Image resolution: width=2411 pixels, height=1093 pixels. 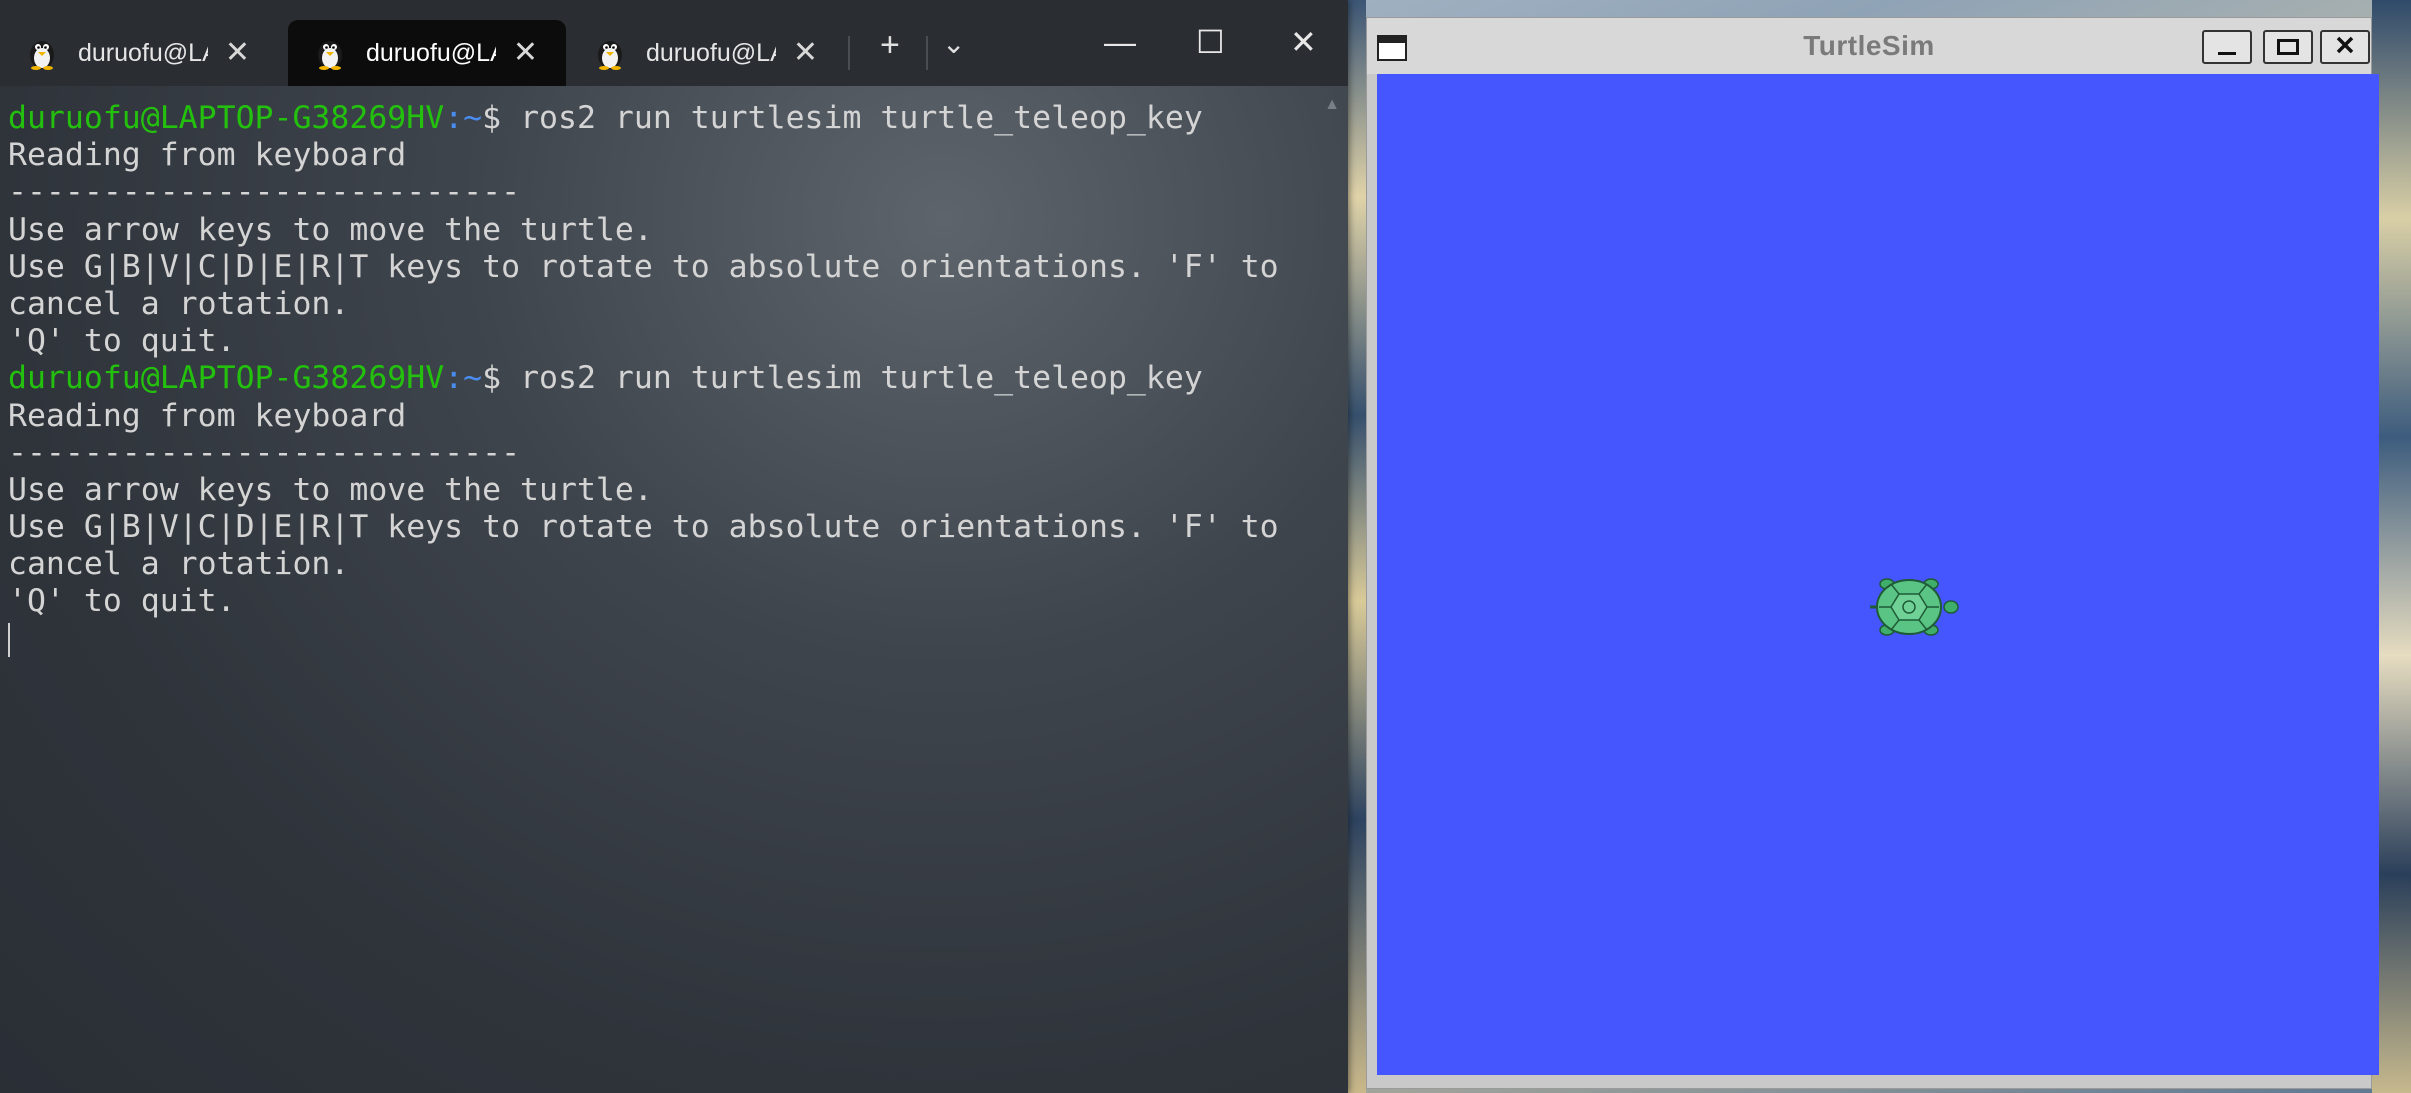 I want to click on tab-2-active: duruofu@LAPTOP-G38269HV ✕, so click(x=427, y=53).